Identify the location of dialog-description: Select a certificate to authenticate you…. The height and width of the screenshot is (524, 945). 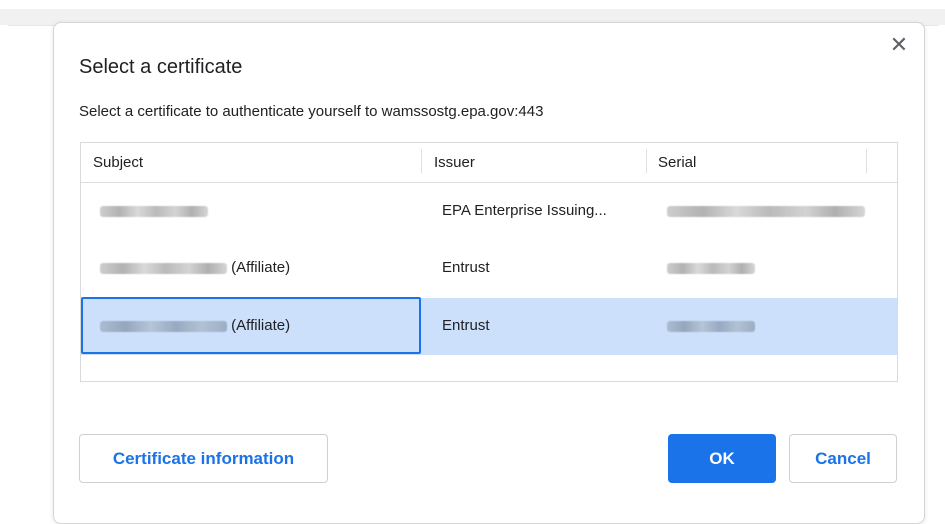
(311, 111).